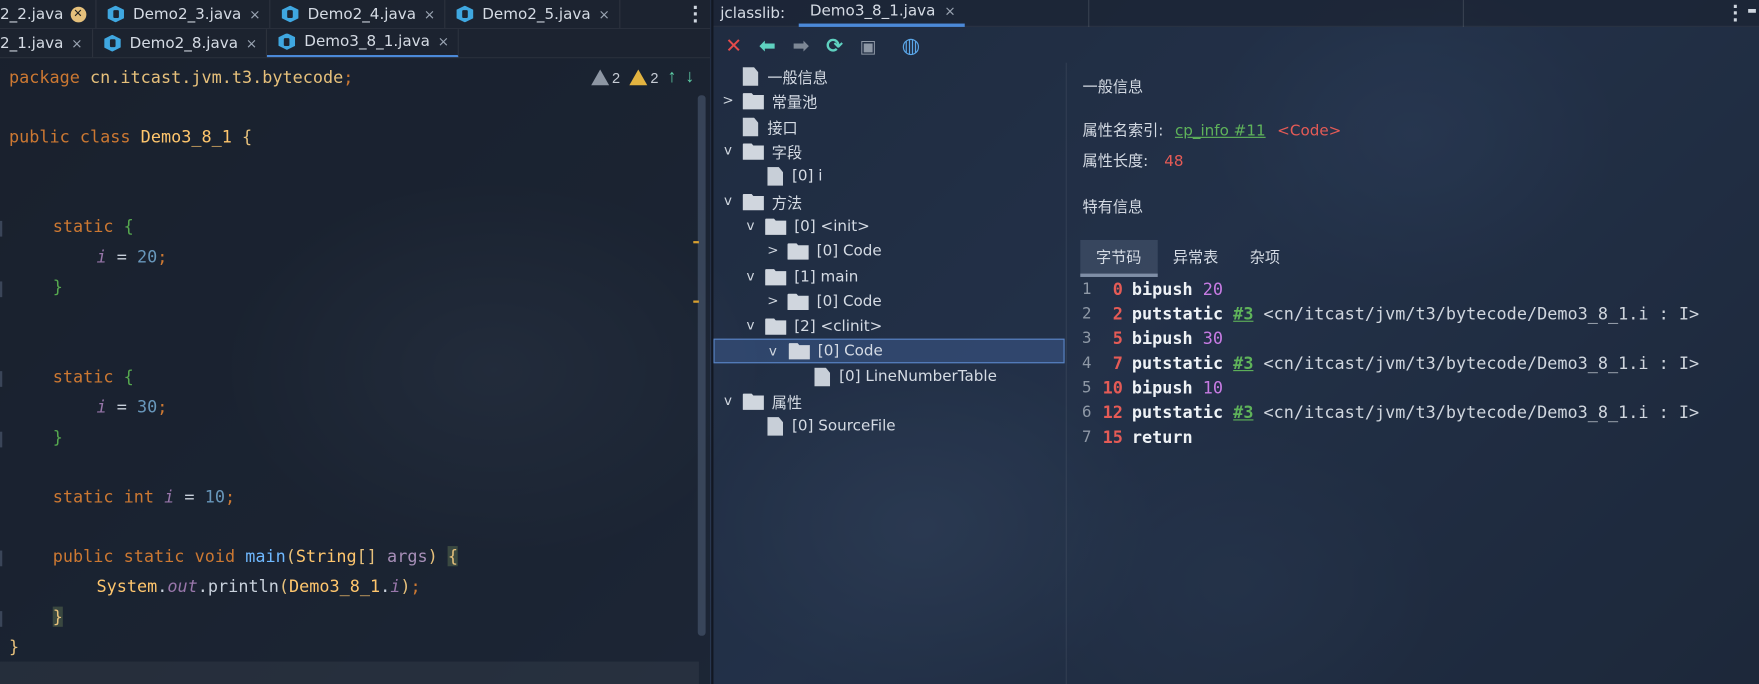  I want to click on tab-demo2-8: Demo2_8.java ×, so click(180, 43).